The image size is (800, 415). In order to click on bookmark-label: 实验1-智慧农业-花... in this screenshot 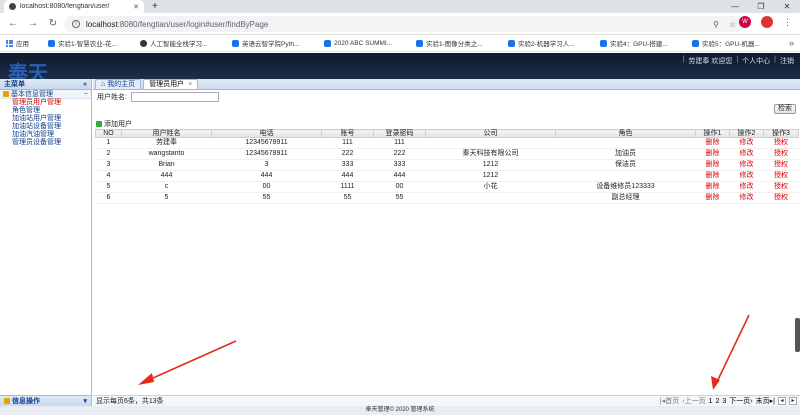, I will do `click(87, 44)`.